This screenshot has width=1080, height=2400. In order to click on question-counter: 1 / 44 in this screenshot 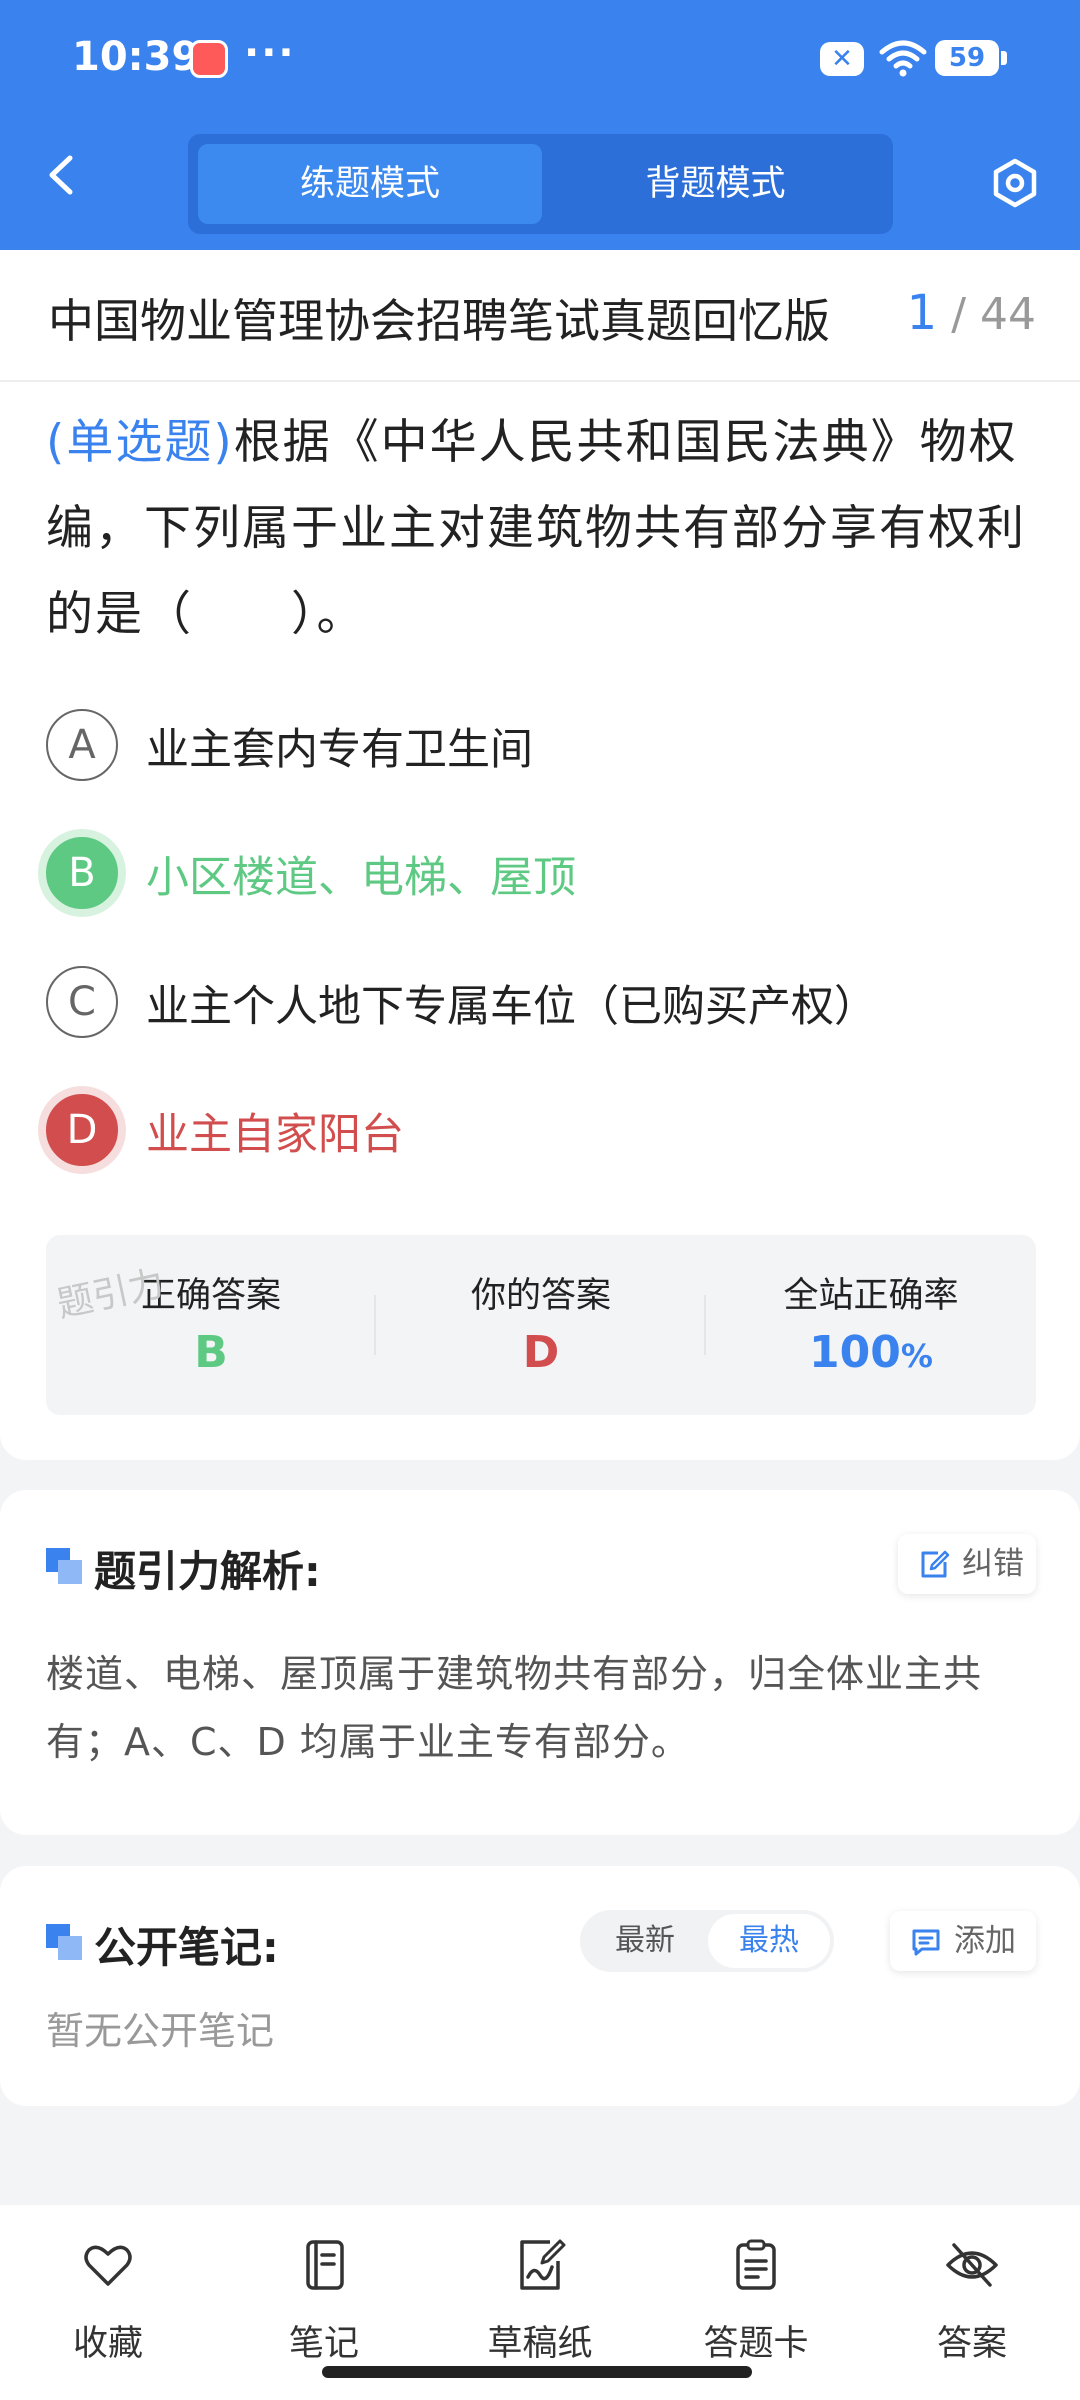, I will do `click(971, 313)`.